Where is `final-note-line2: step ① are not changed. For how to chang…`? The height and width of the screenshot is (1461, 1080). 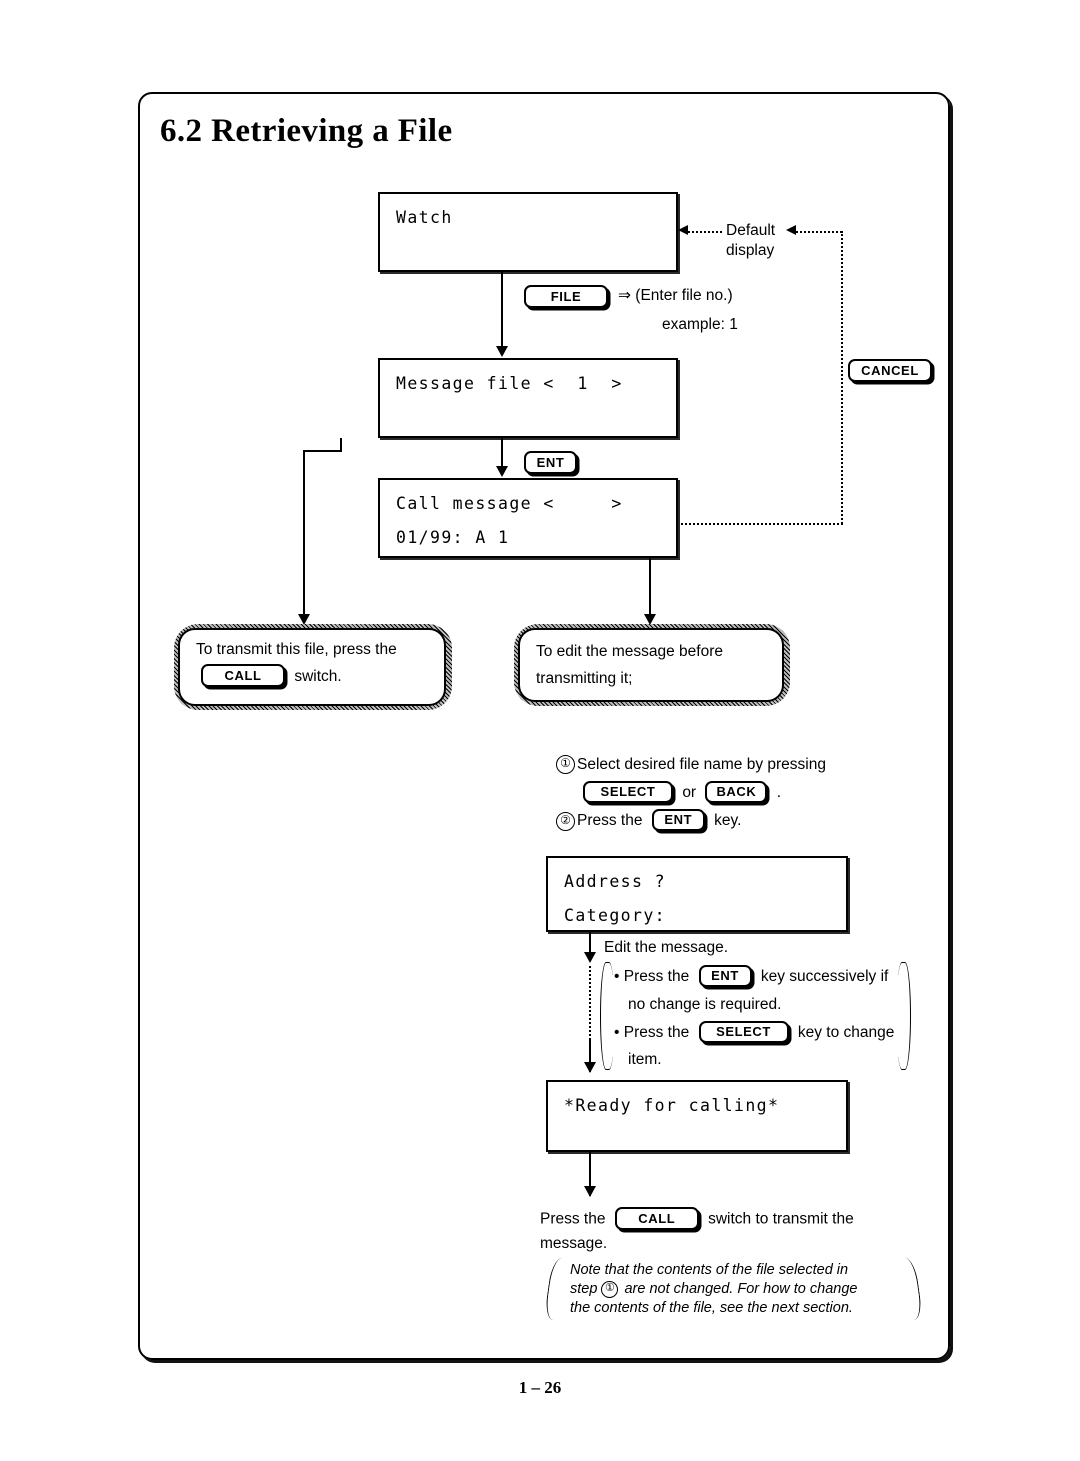 final-note-line2: step ① are not changed. For how to chang… is located at coordinates (735, 1289).